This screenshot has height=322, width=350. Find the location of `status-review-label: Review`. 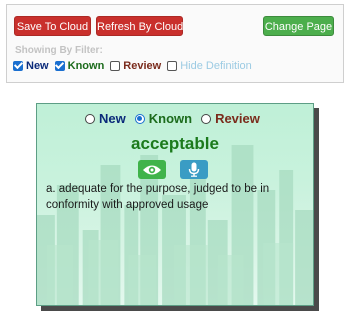

status-review-label: Review is located at coordinates (237, 118).